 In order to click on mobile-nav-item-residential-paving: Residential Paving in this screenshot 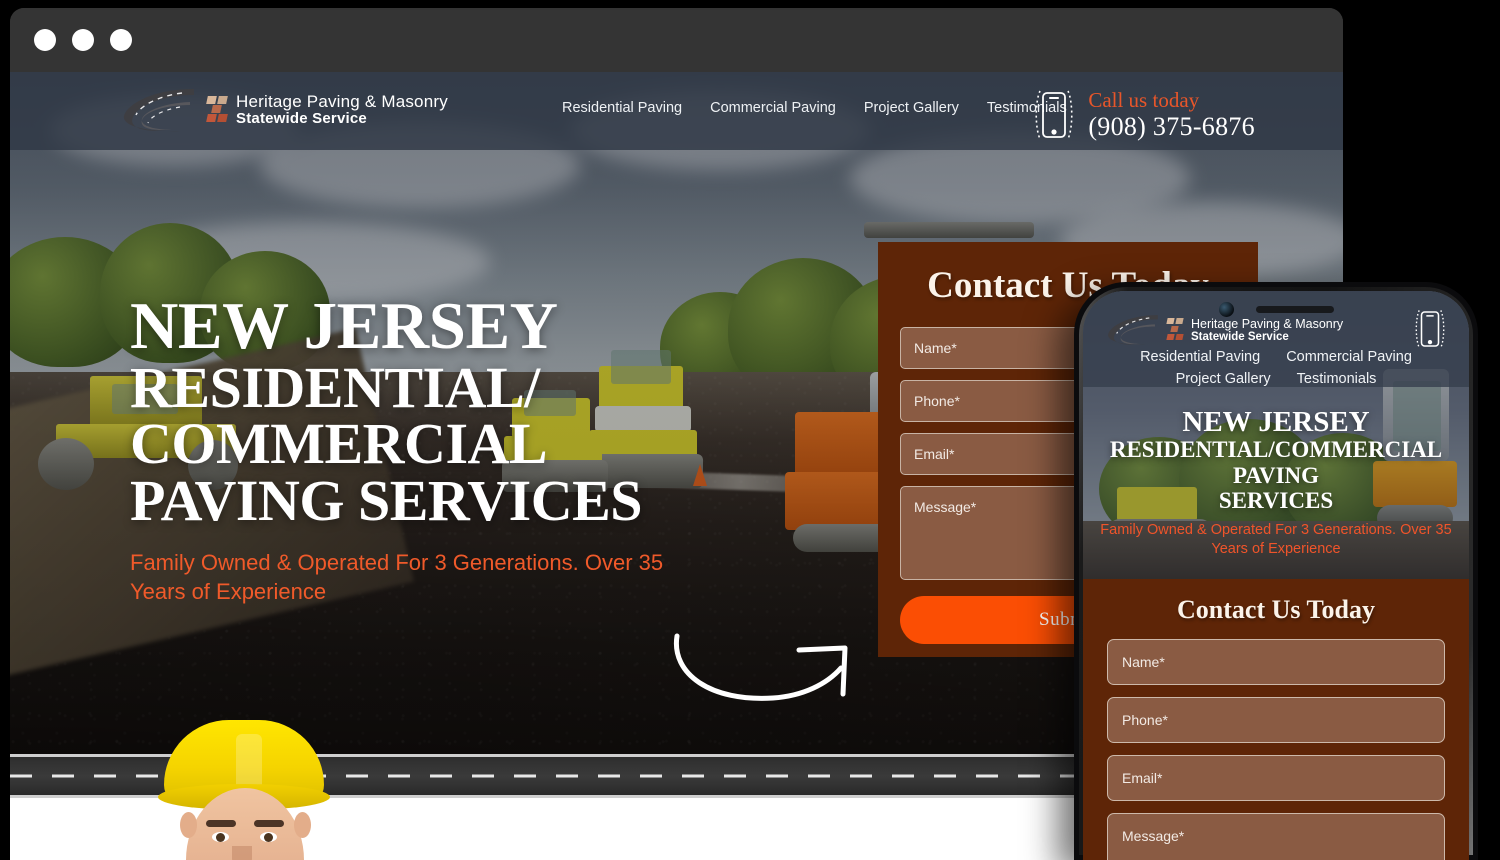, I will do `click(1200, 357)`.